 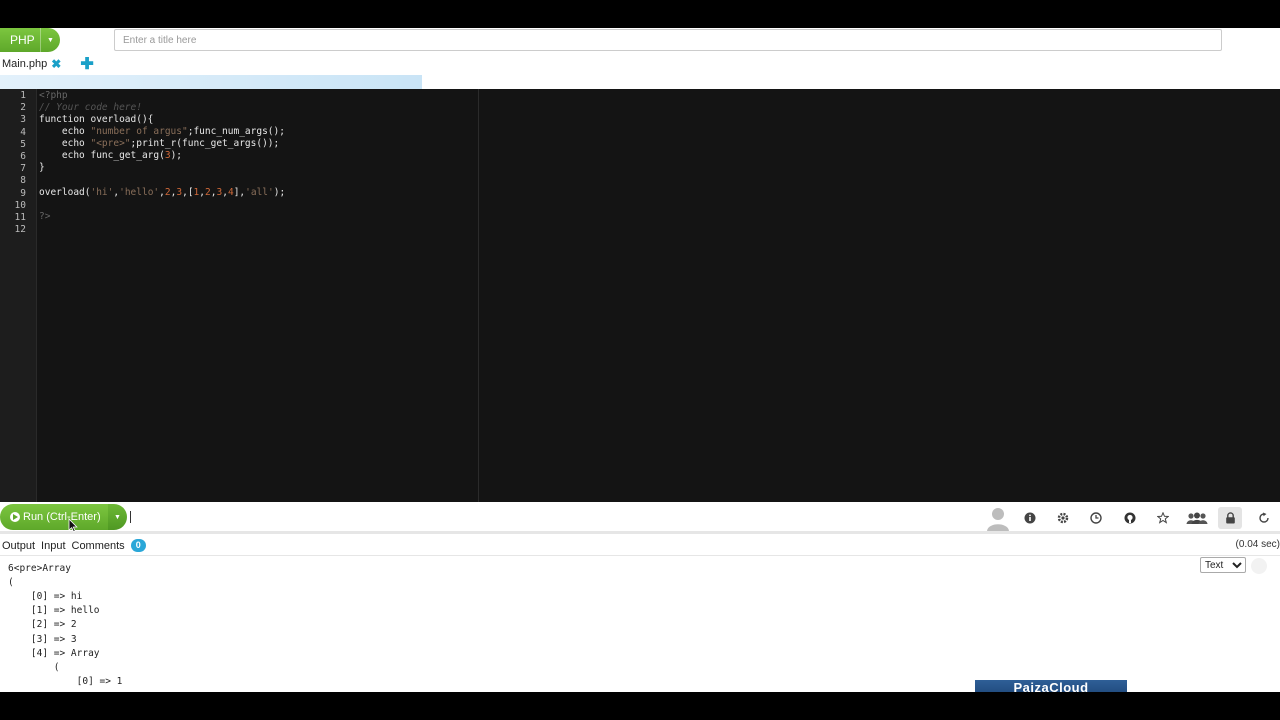 What do you see at coordinates (98, 546) in the screenshot?
I see `tab-comments: Comments` at bounding box center [98, 546].